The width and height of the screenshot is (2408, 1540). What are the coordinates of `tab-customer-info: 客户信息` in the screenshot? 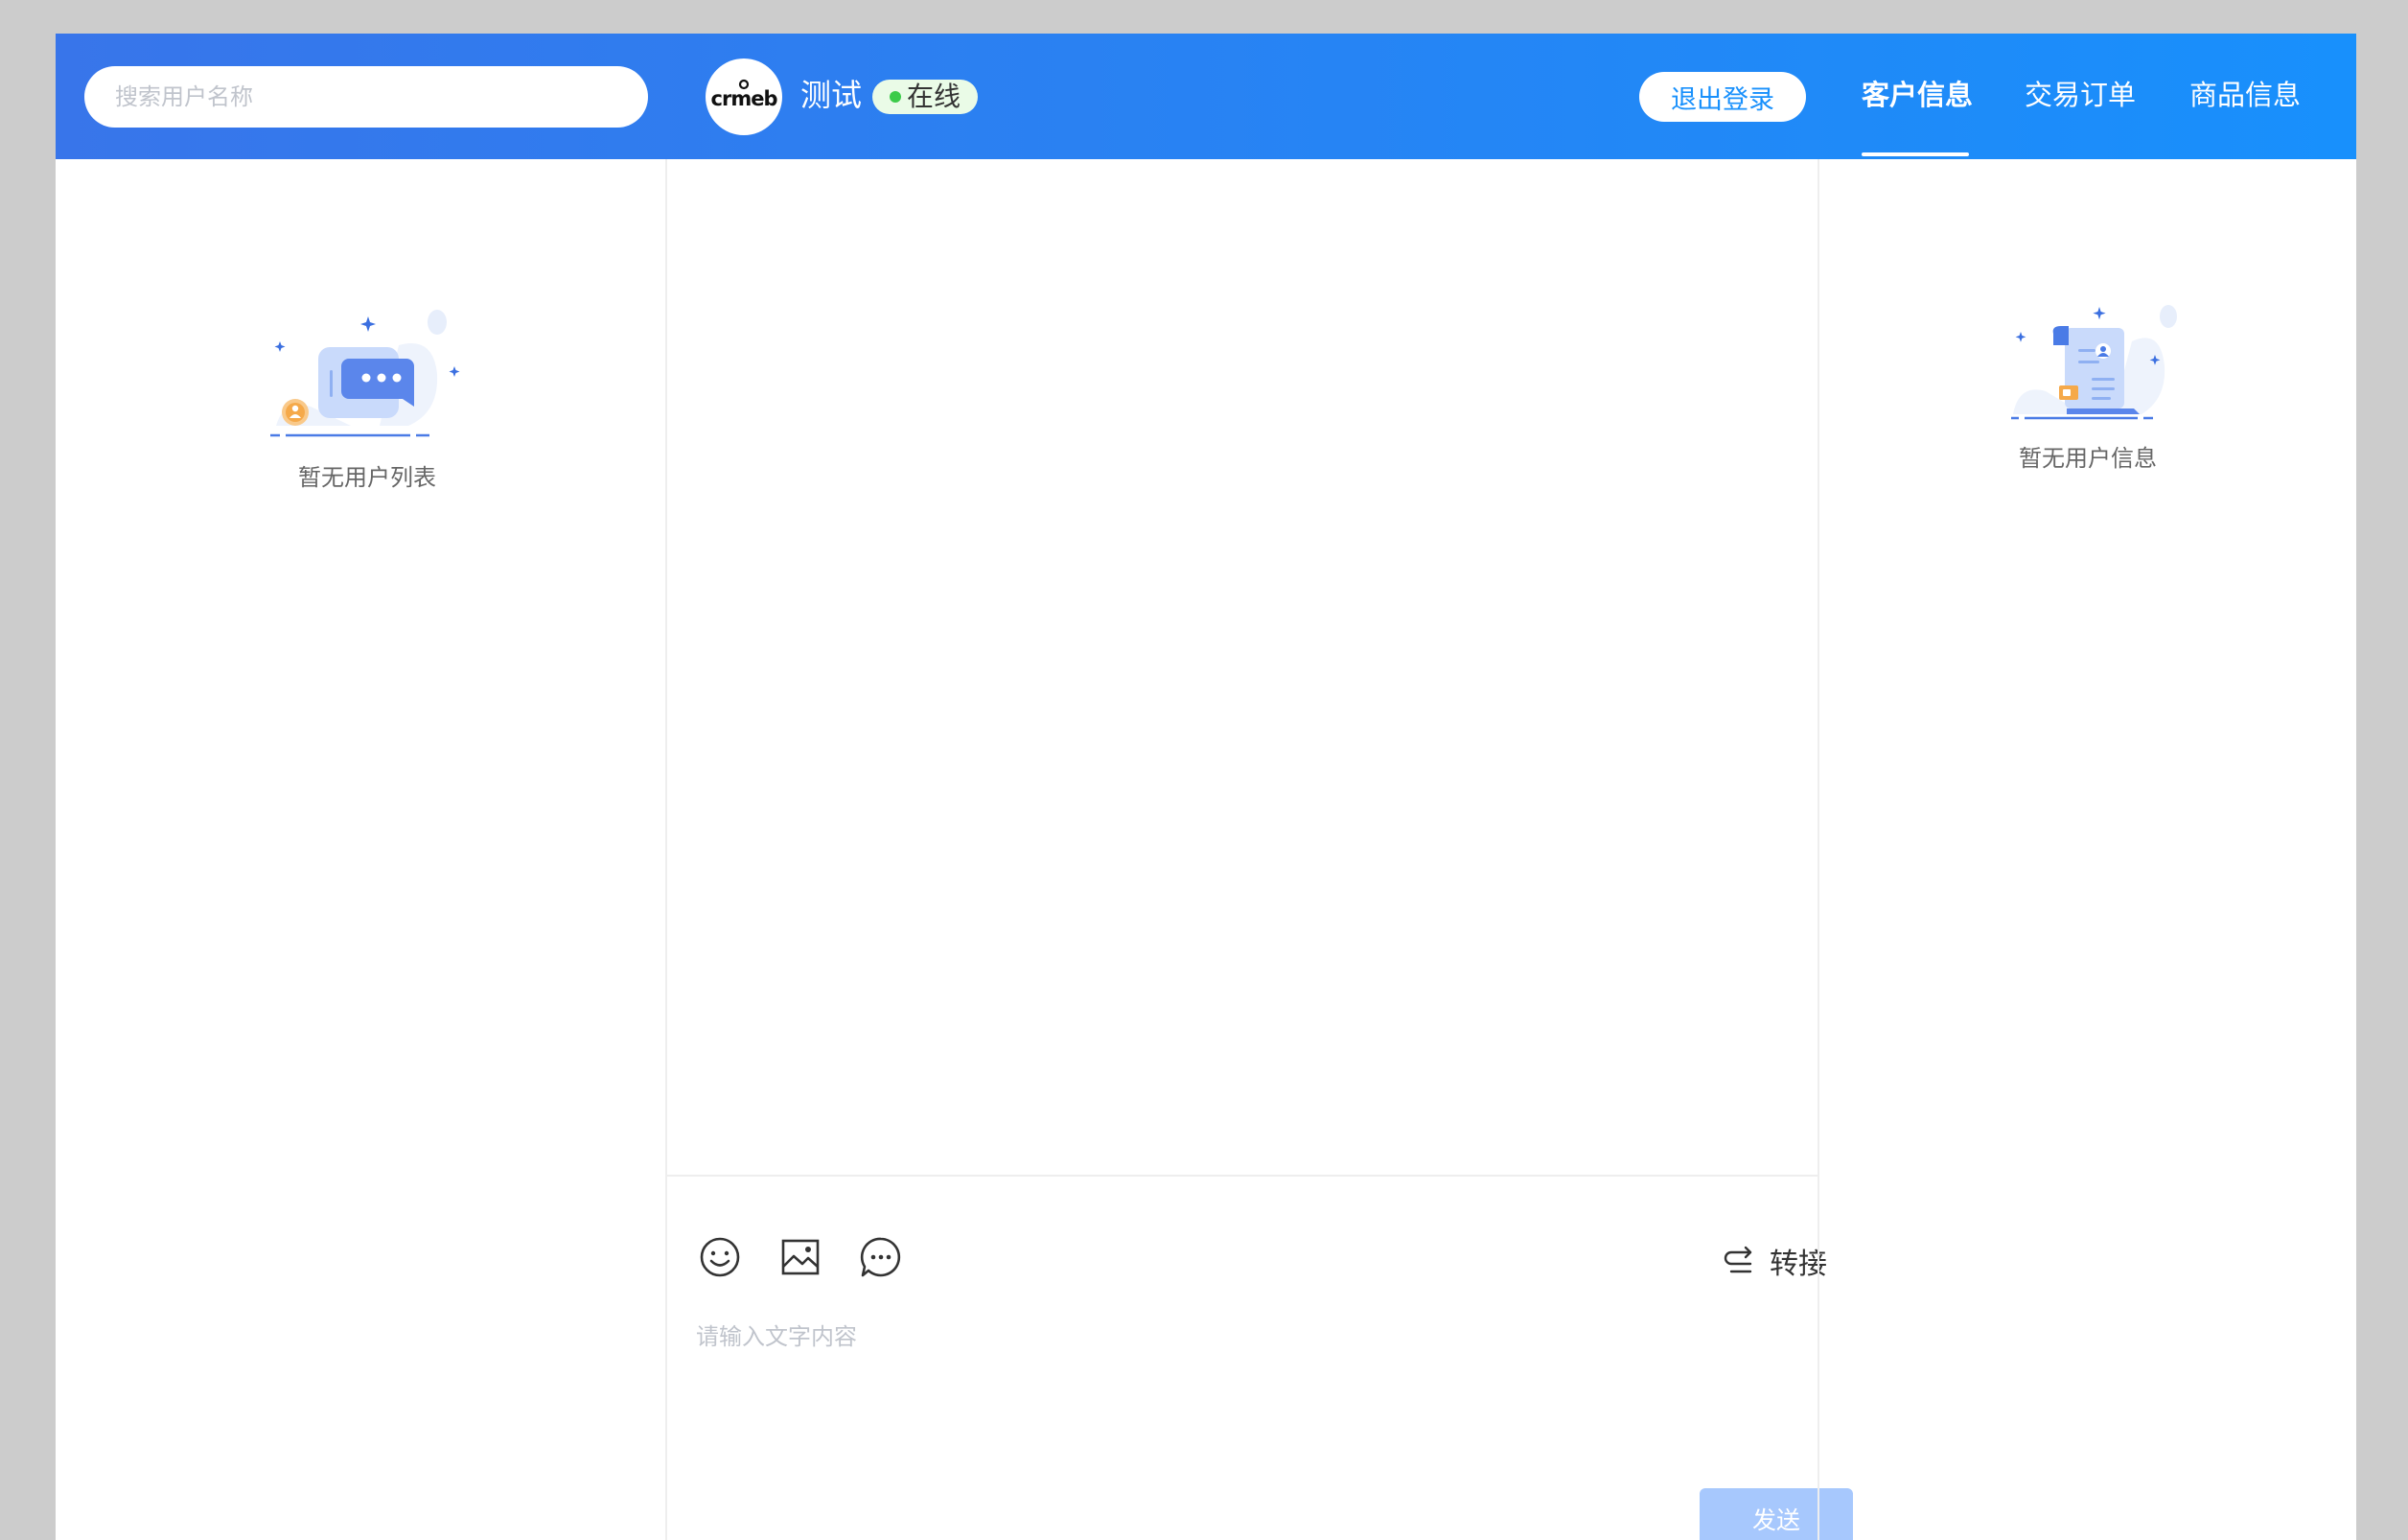 It's located at (1917, 95).